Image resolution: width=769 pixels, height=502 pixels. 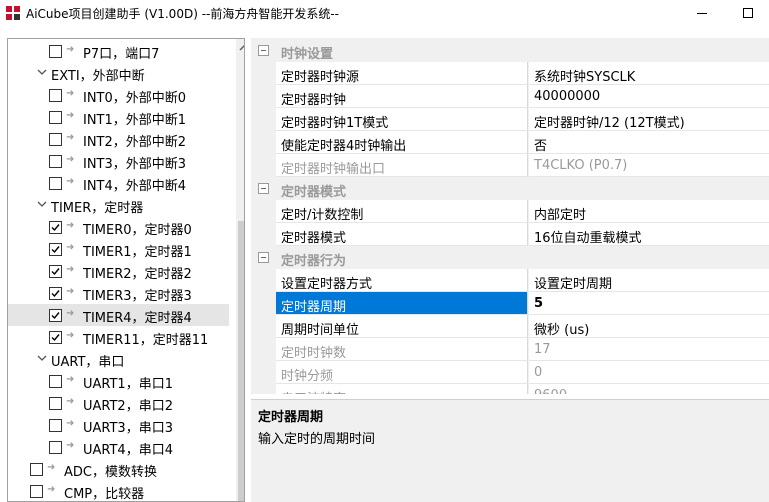 What do you see at coordinates (402, 372) in the screenshot?
I see `property-name-cell: 时钟分频` at bounding box center [402, 372].